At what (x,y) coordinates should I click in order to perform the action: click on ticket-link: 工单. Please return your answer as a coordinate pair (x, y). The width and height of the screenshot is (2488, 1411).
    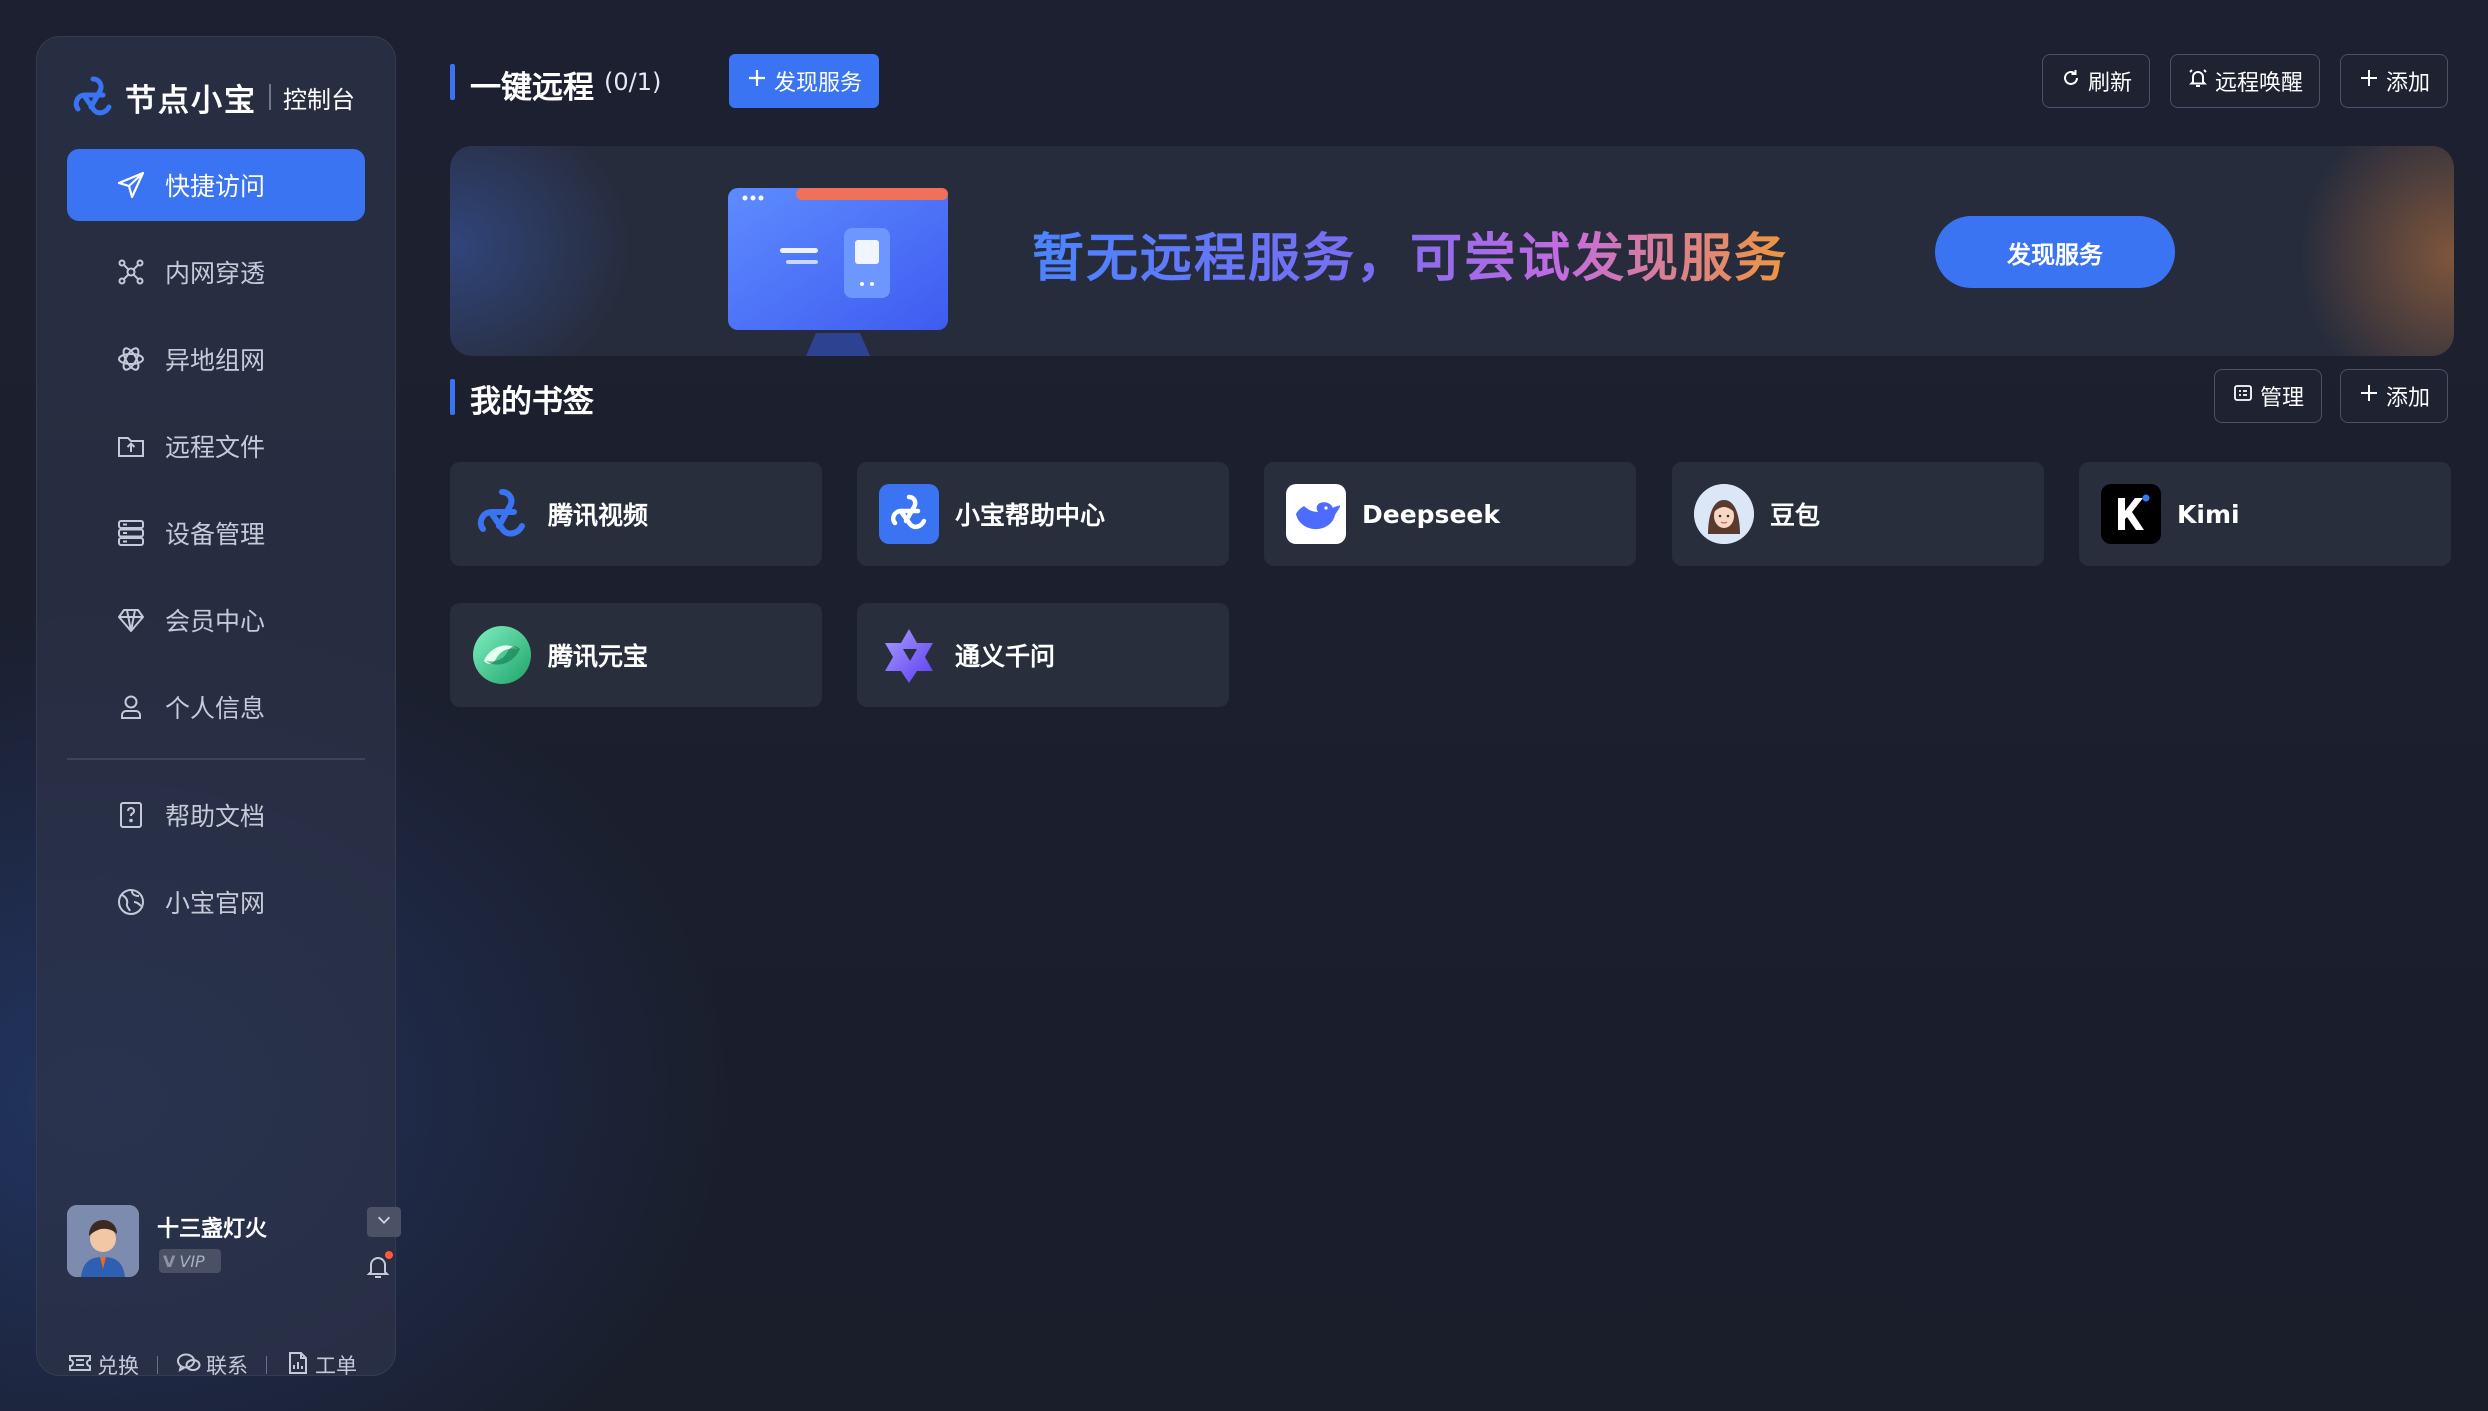
    Looking at the image, I should click on (321, 1365).